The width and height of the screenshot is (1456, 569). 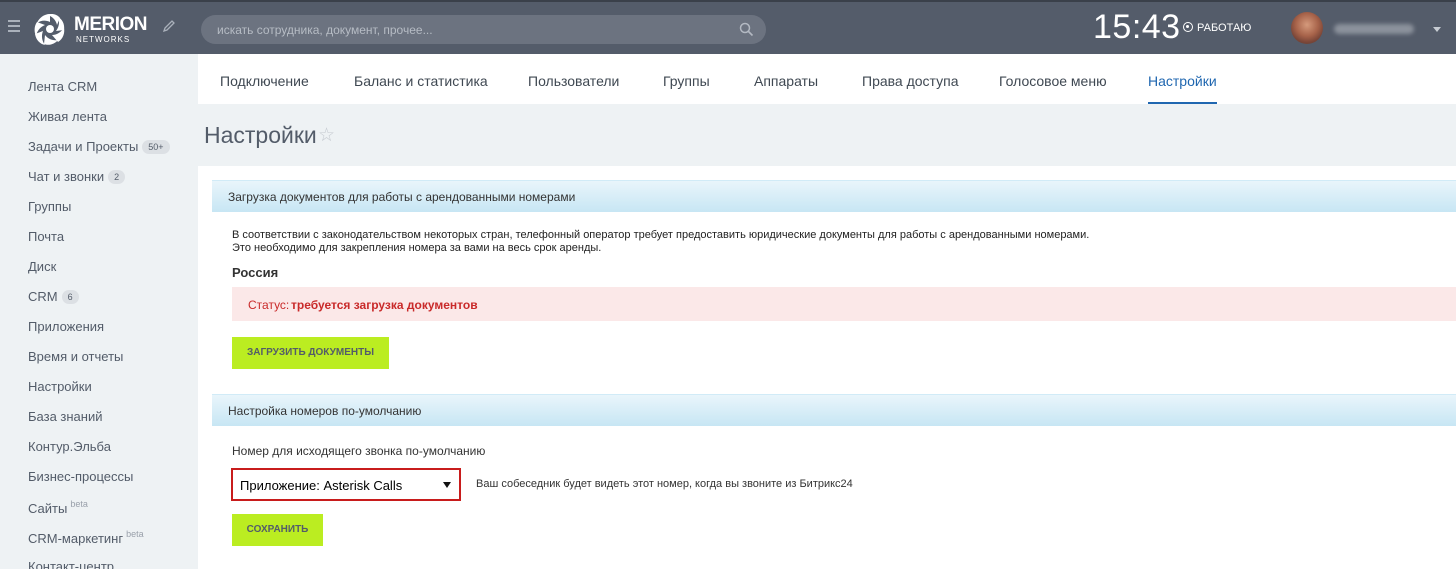 What do you see at coordinates (827, 135) in the screenshot?
I see `page-header: Настройки ☆` at bounding box center [827, 135].